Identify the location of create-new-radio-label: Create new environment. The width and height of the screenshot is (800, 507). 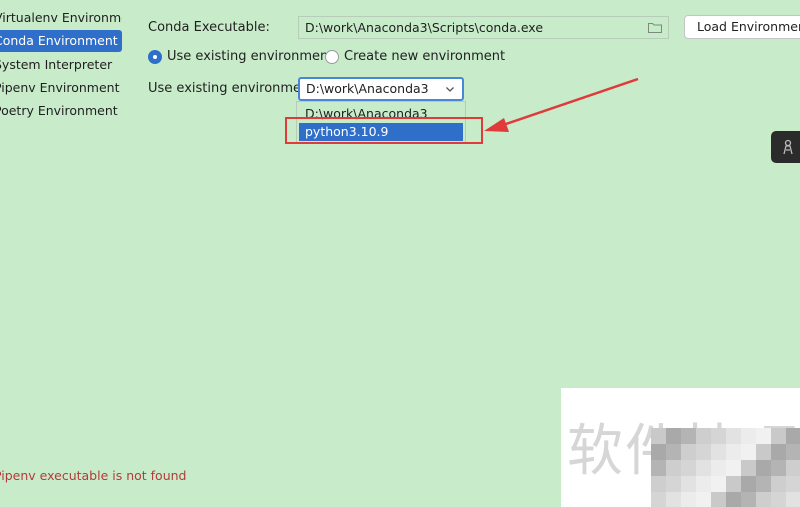
(424, 56).